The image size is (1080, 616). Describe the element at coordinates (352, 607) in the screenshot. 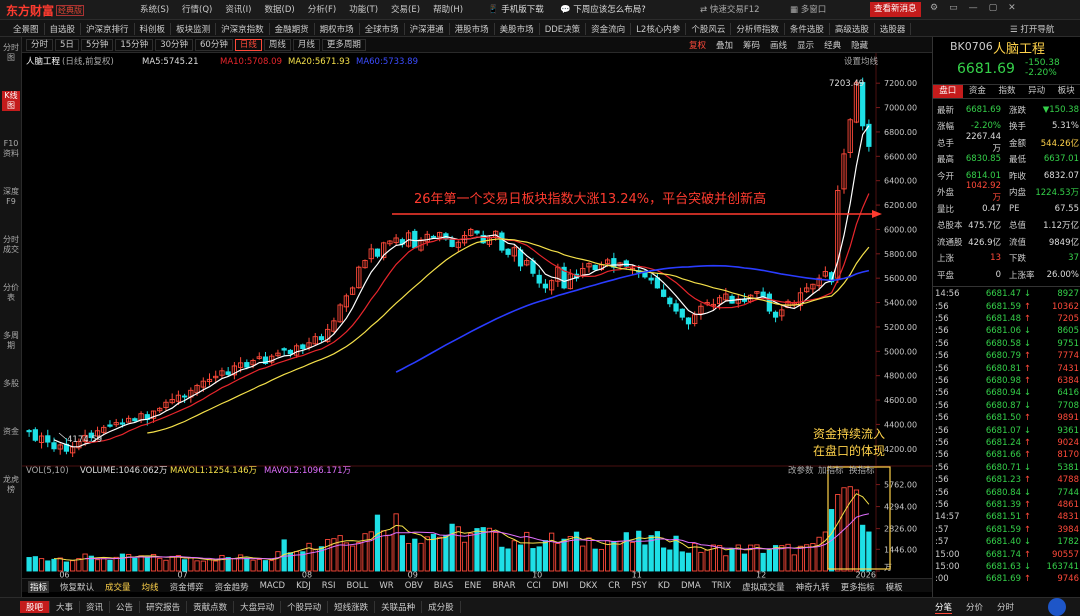

I see `info-tab-8: 短线涨跌` at that location.